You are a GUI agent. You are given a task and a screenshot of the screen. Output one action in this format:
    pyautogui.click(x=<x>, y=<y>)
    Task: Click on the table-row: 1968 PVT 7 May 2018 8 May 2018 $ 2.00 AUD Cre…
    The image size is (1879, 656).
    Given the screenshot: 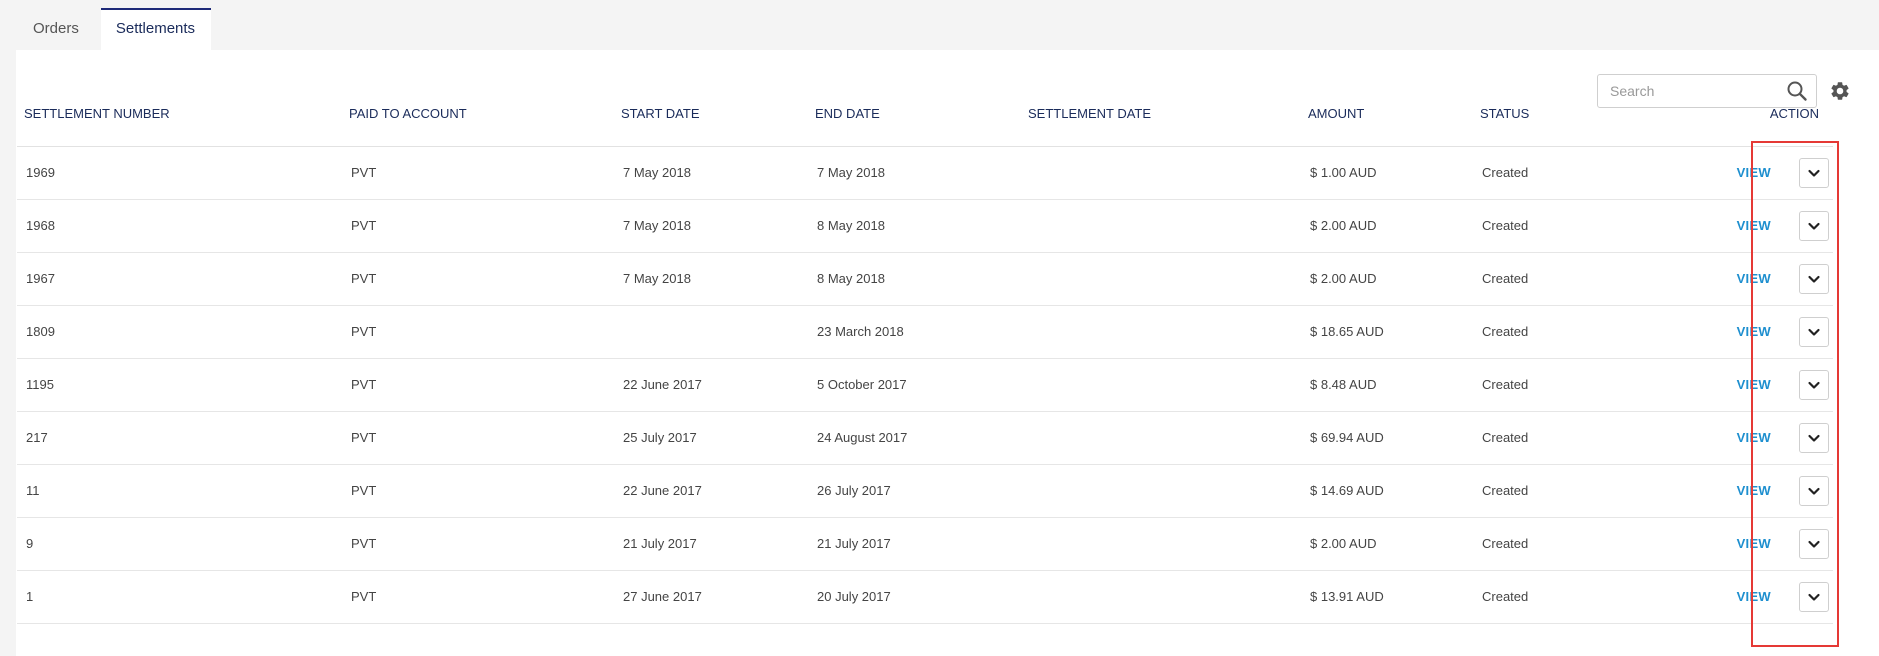 What is the action you would take?
    pyautogui.click(x=925, y=226)
    